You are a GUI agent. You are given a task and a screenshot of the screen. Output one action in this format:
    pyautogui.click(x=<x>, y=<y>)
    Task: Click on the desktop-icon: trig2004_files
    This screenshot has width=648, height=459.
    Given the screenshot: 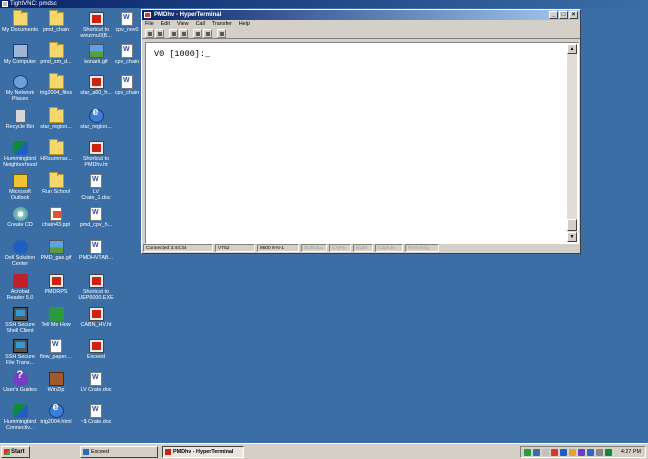 What is the action you would take?
    pyautogui.click(x=56, y=84)
    